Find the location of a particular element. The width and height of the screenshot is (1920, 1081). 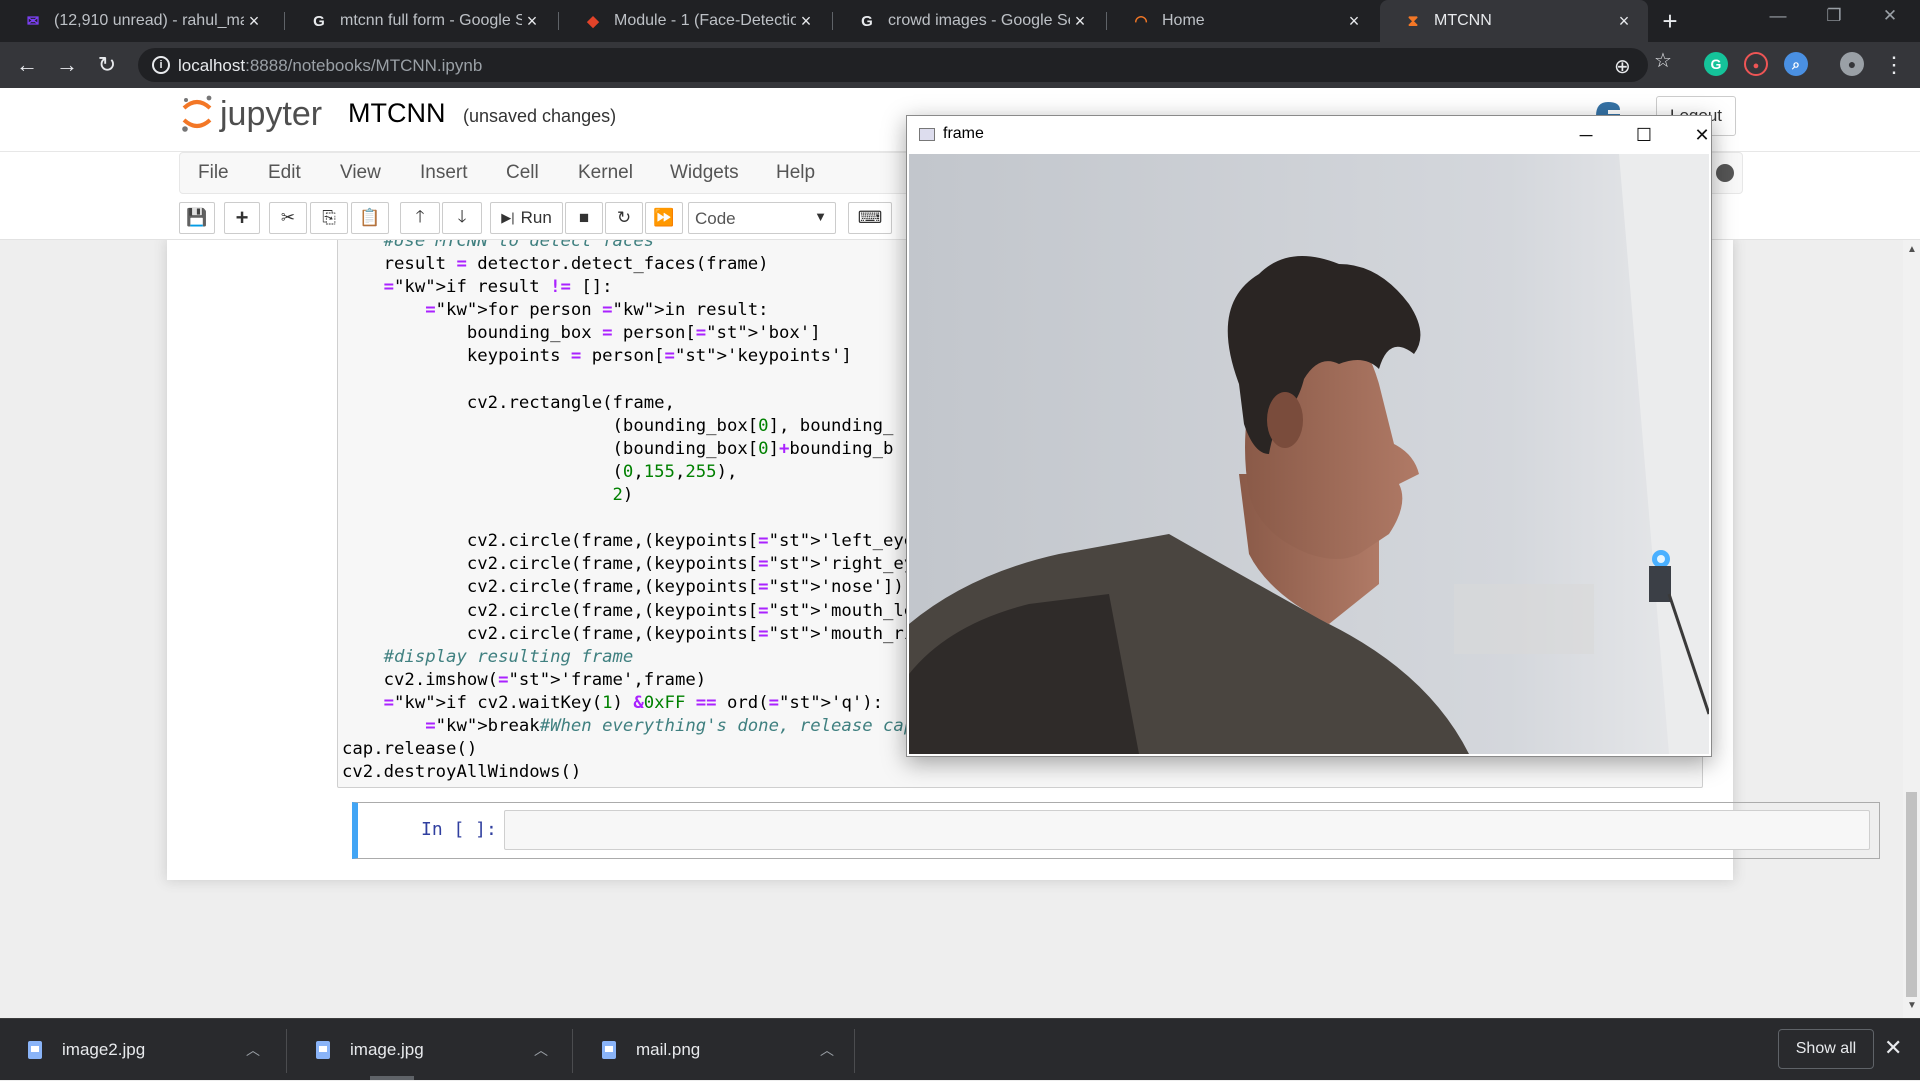

move-up-button: 🡑 is located at coordinates (420, 218).